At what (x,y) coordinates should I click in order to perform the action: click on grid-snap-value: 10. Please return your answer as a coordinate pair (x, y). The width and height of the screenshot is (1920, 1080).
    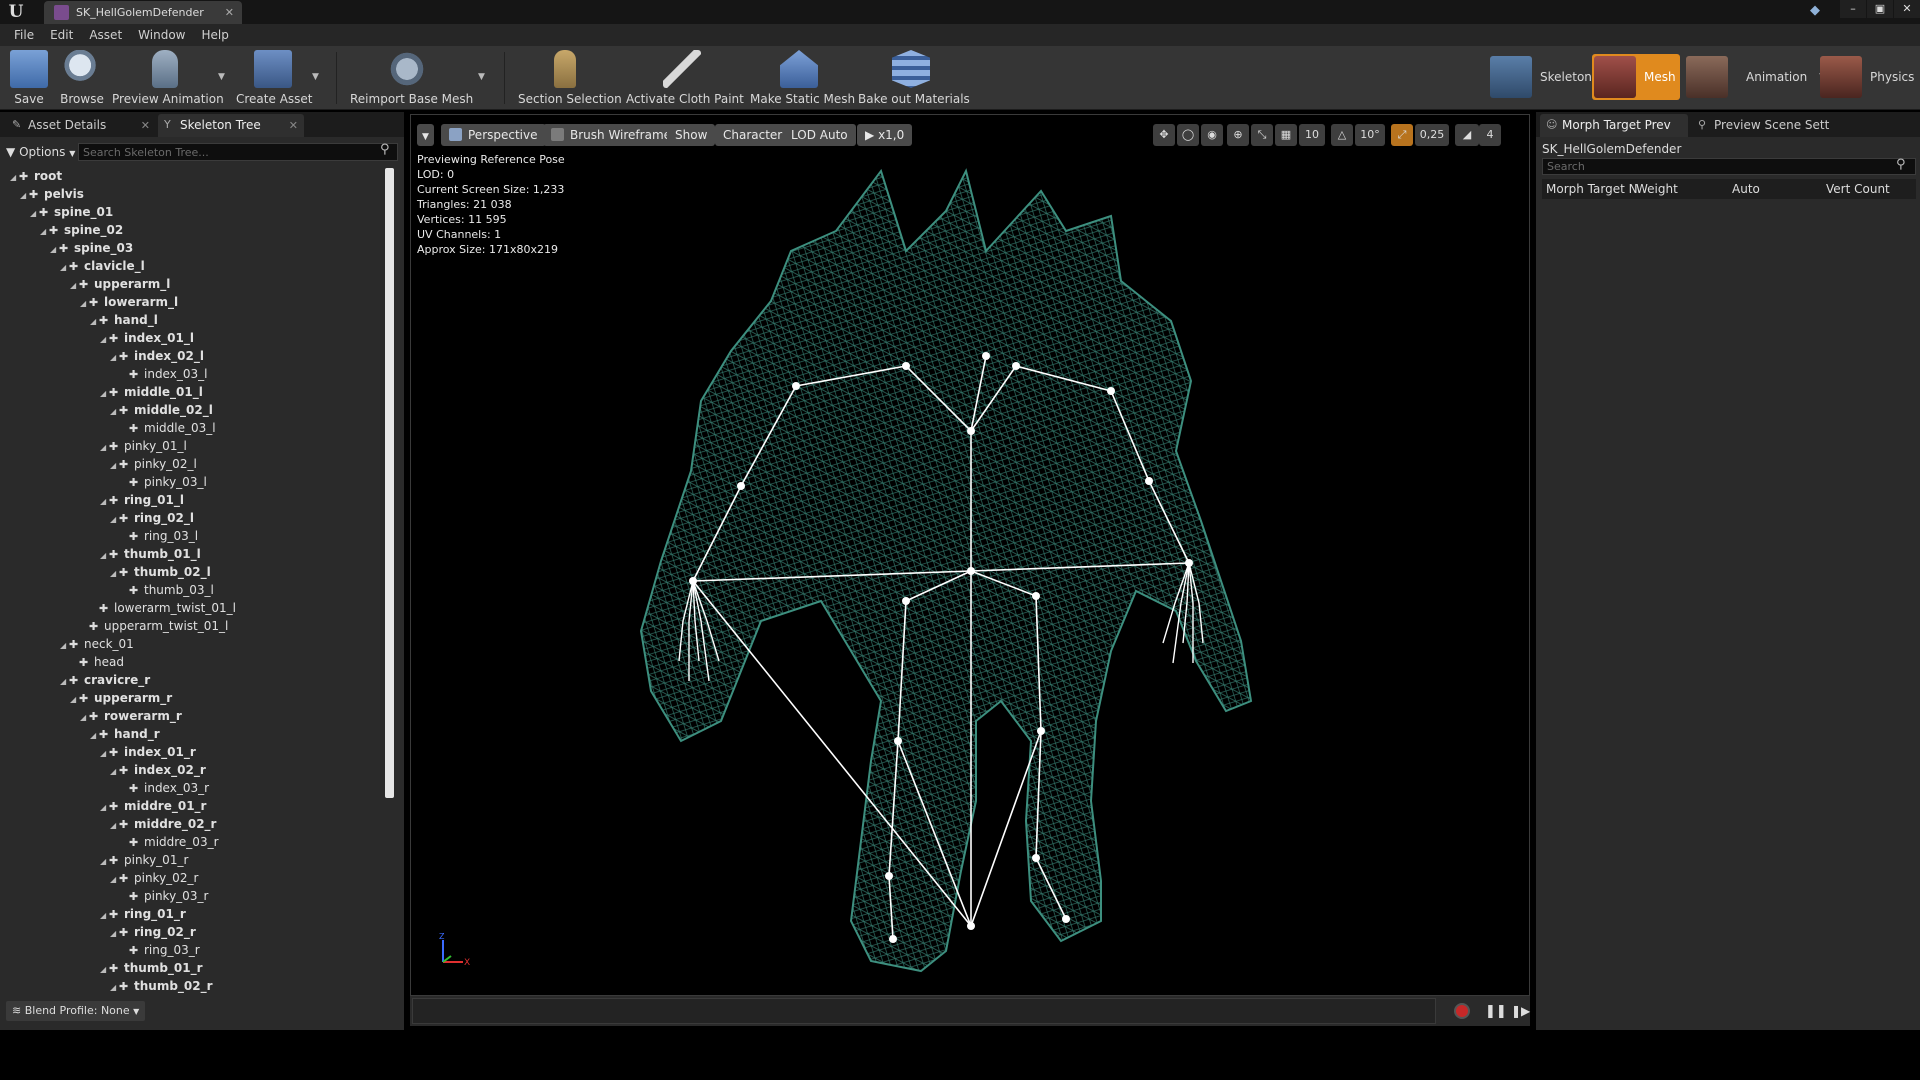
    Looking at the image, I should click on (1312, 135).